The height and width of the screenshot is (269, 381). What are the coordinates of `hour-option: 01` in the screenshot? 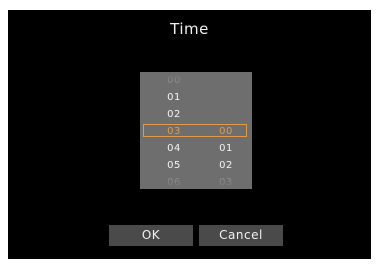 It's located at (174, 97).